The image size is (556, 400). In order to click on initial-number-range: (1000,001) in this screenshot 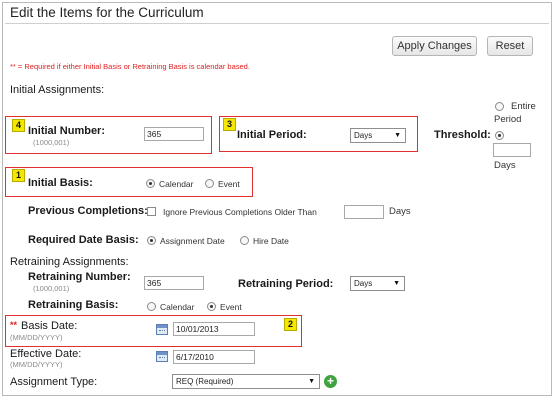, I will do `click(51, 142)`.